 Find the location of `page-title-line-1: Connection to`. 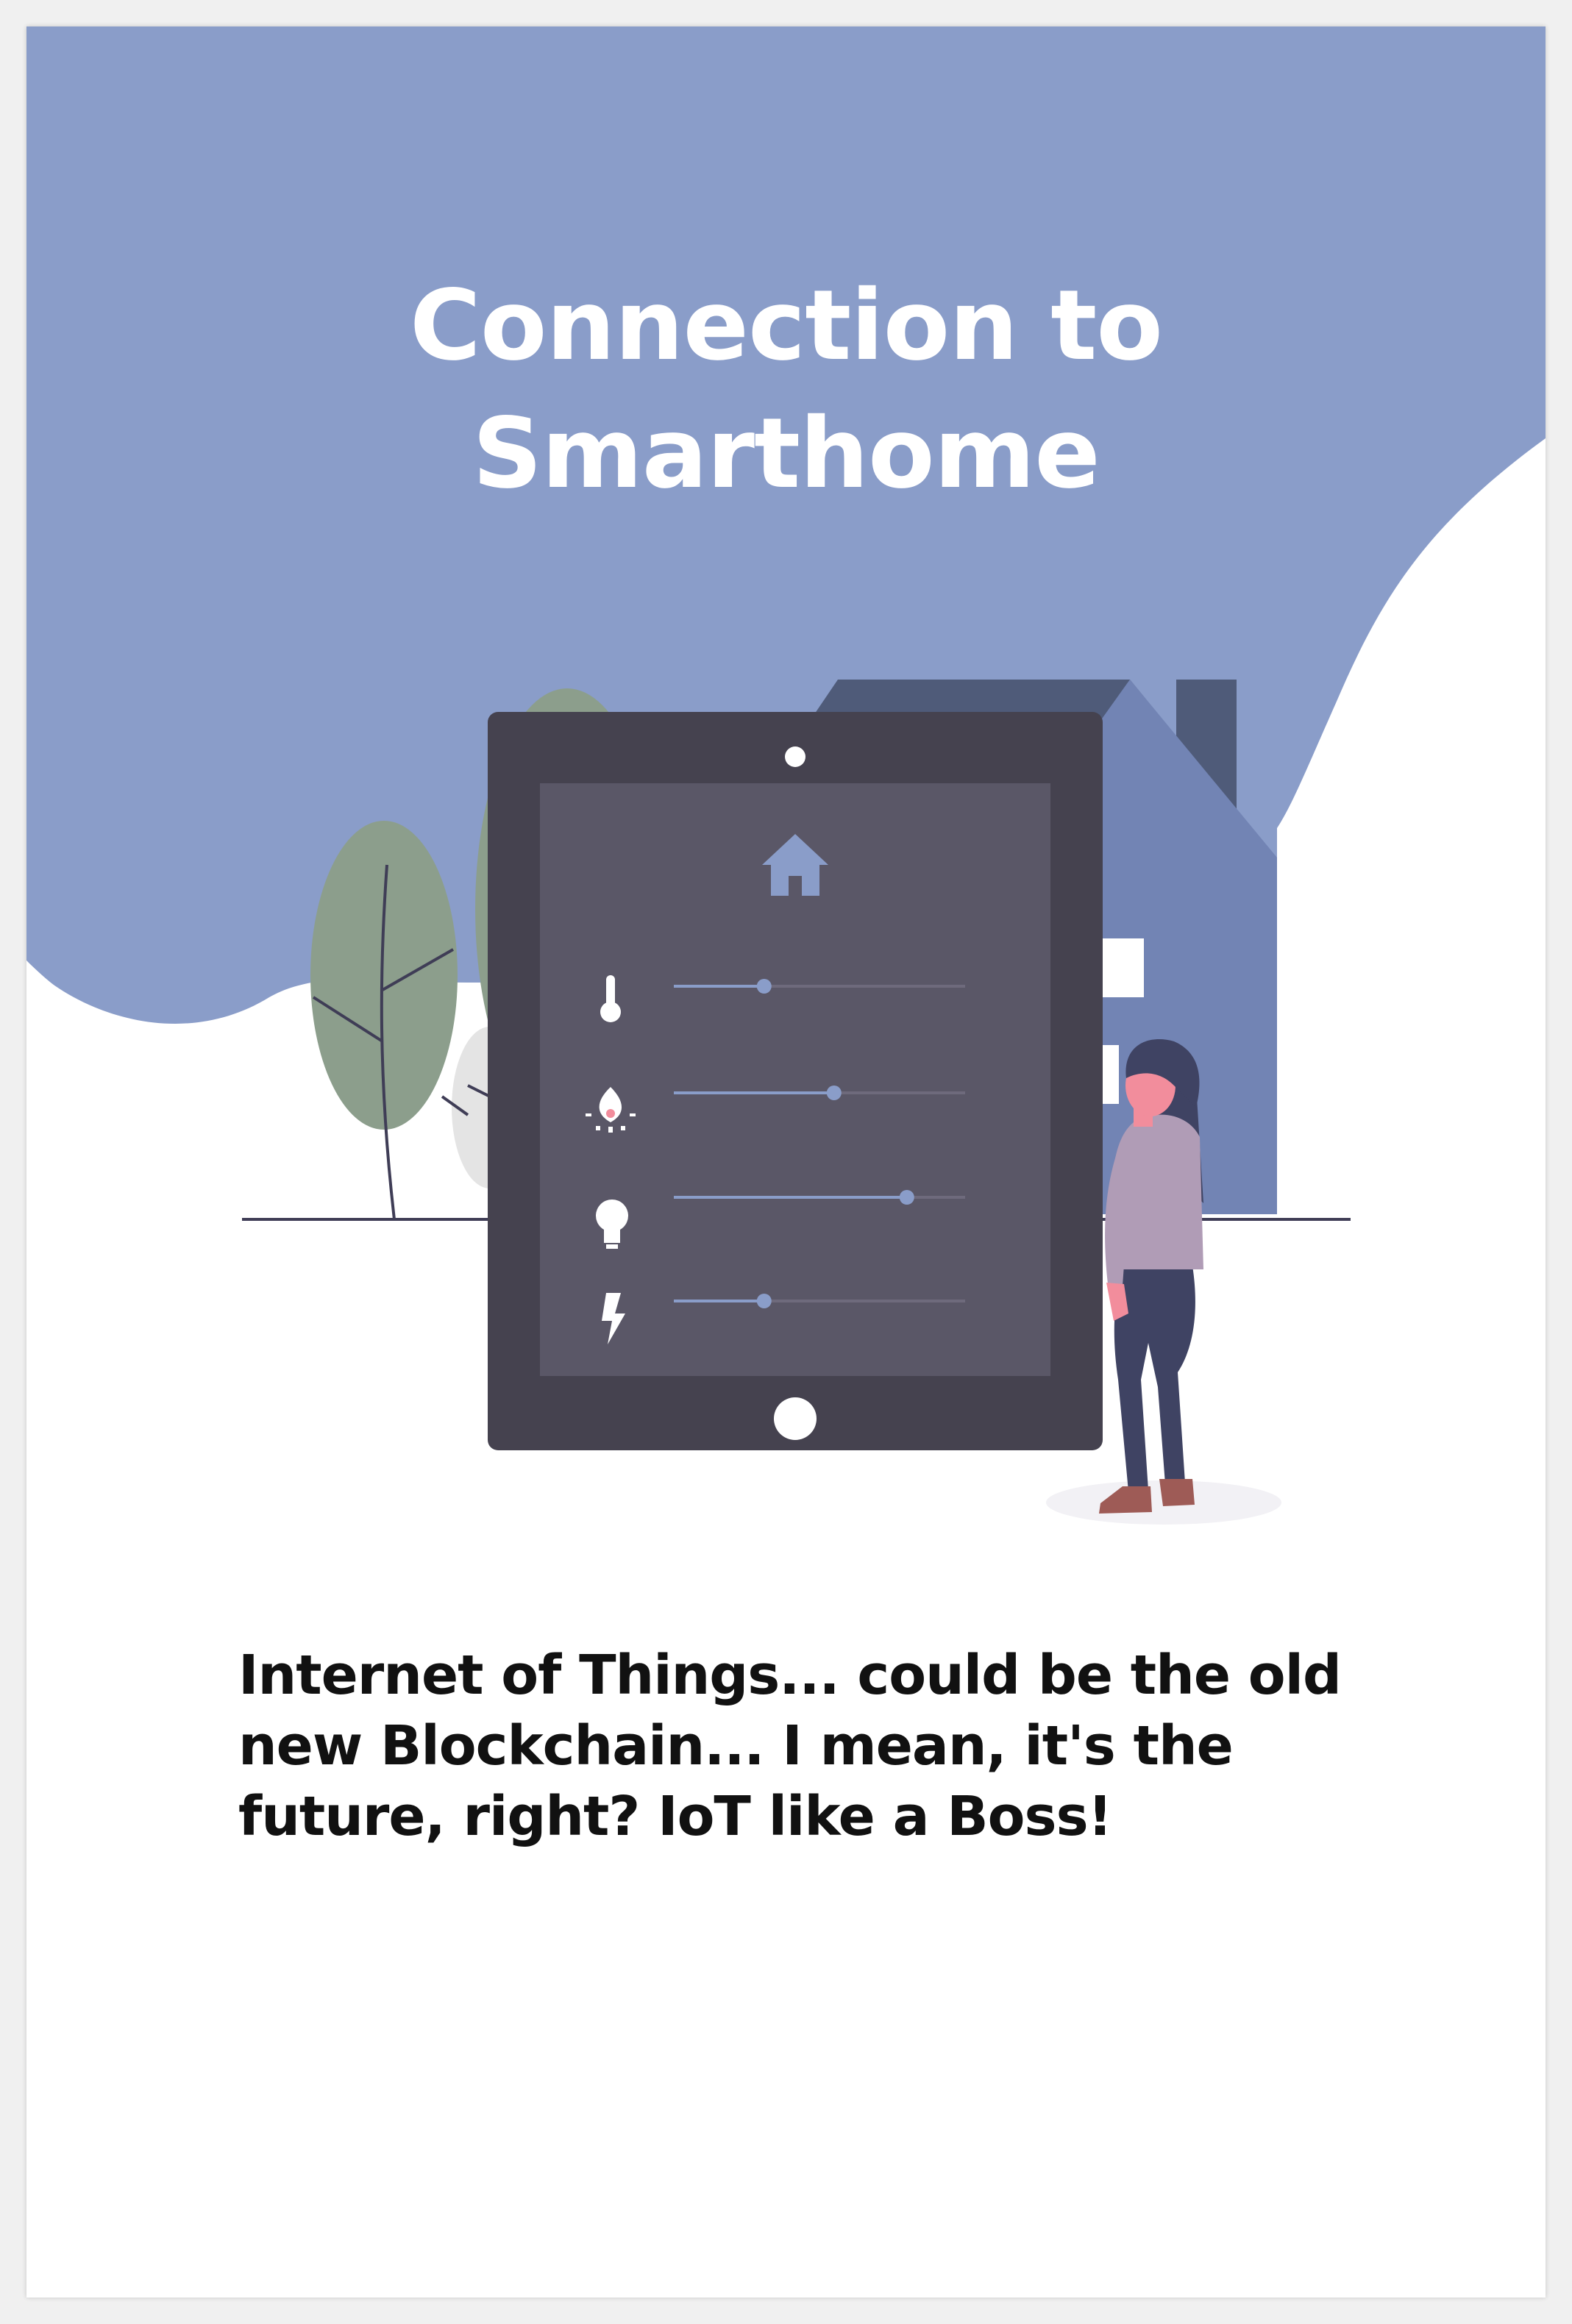

page-title-line-1: Connection to is located at coordinates (786, 325).